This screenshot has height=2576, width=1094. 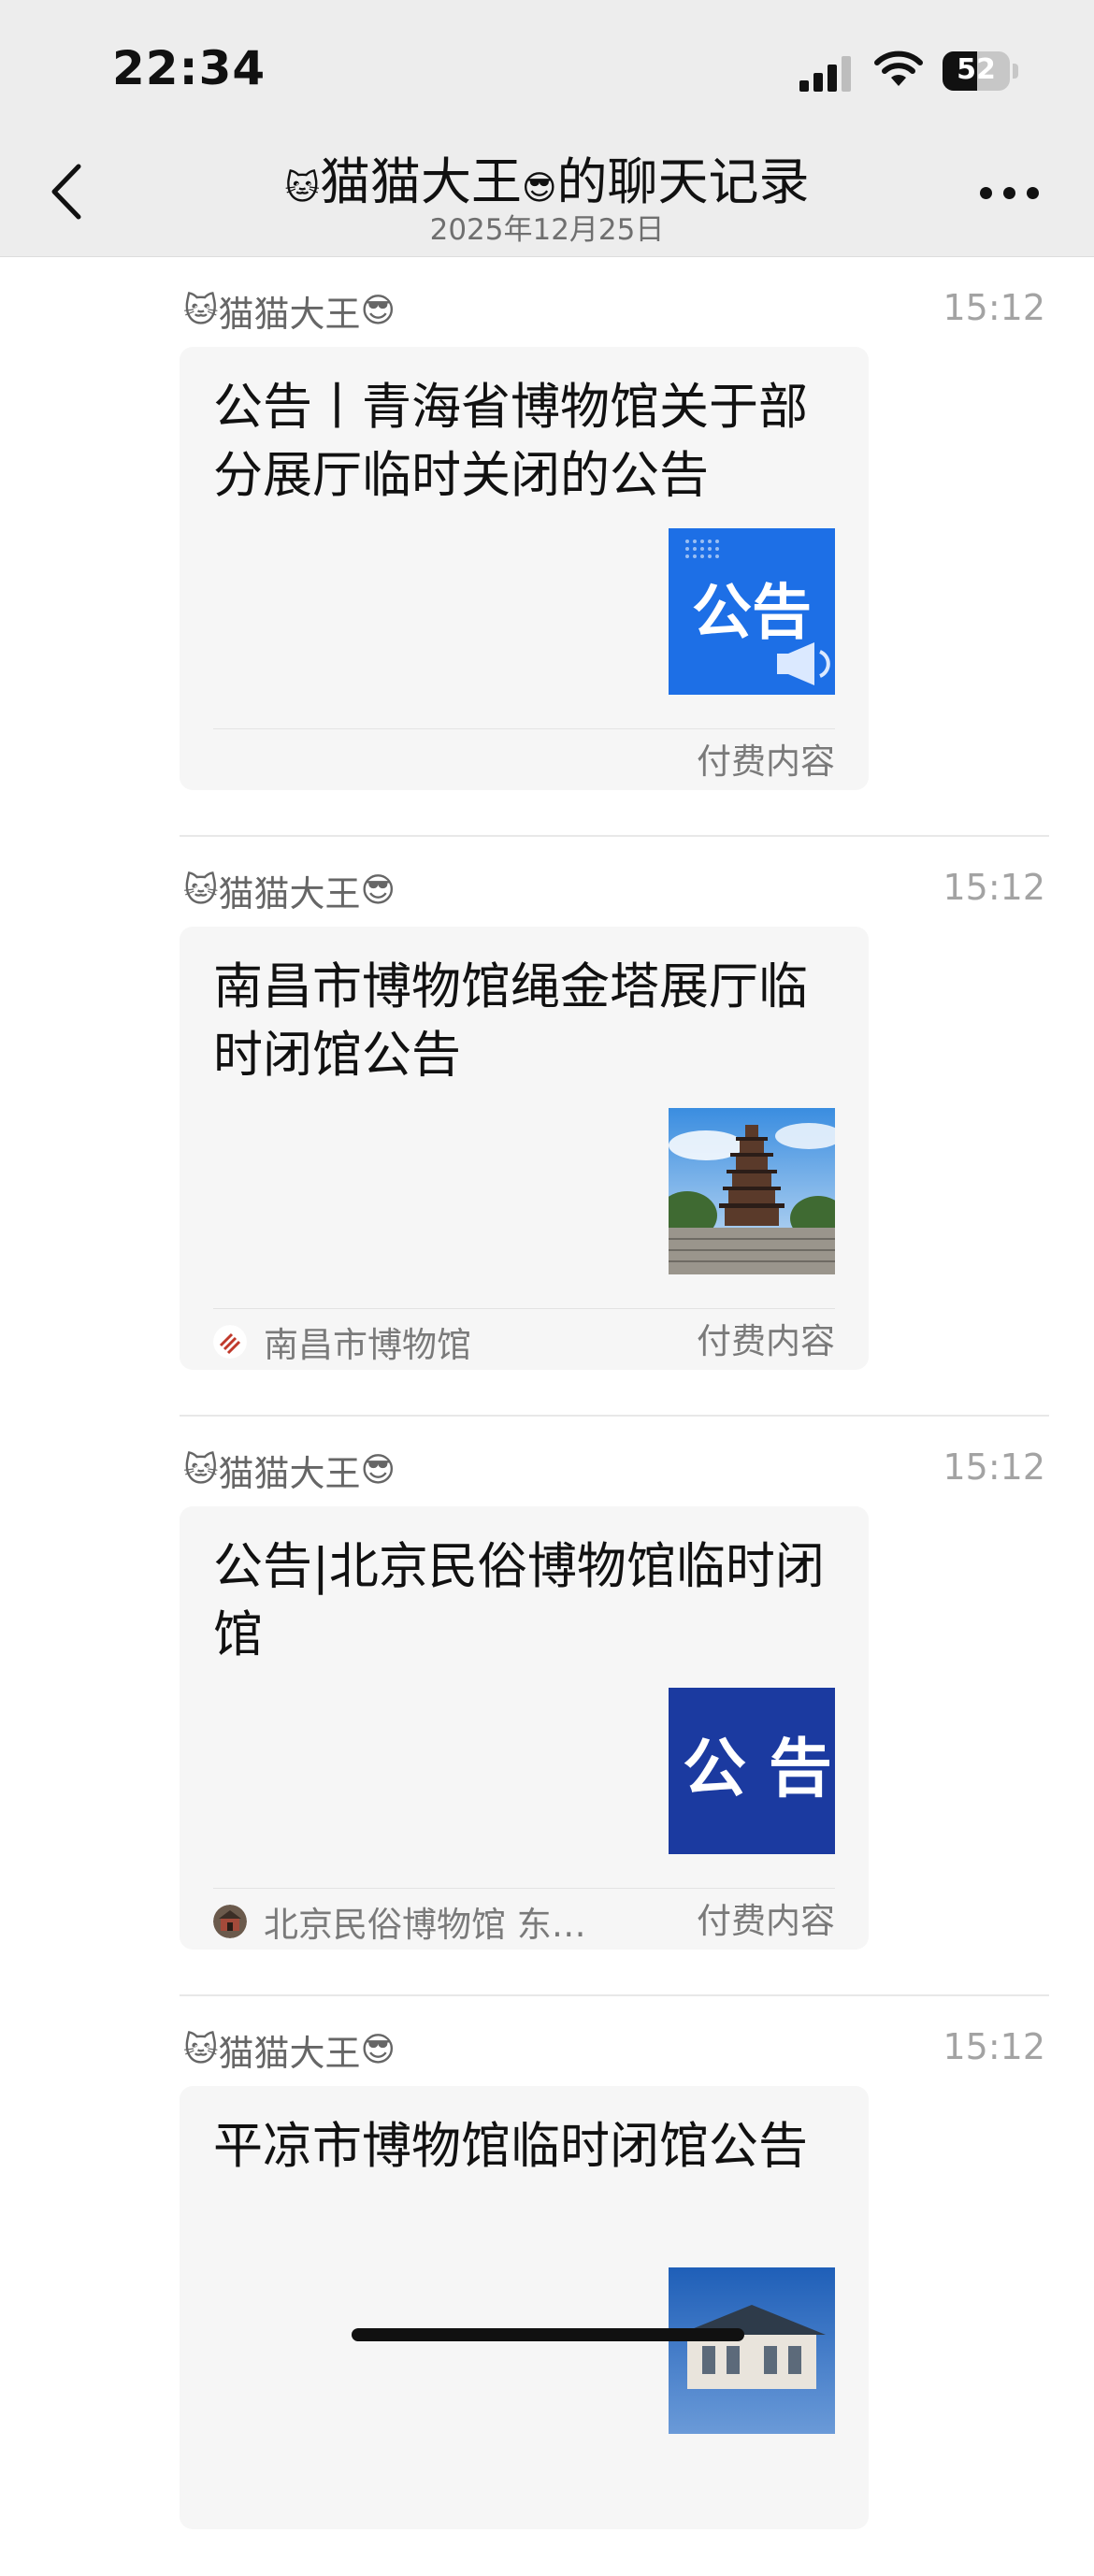 What do you see at coordinates (1016, 71) in the screenshot?
I see `battery-tip` at bounding box center [1016, 71].